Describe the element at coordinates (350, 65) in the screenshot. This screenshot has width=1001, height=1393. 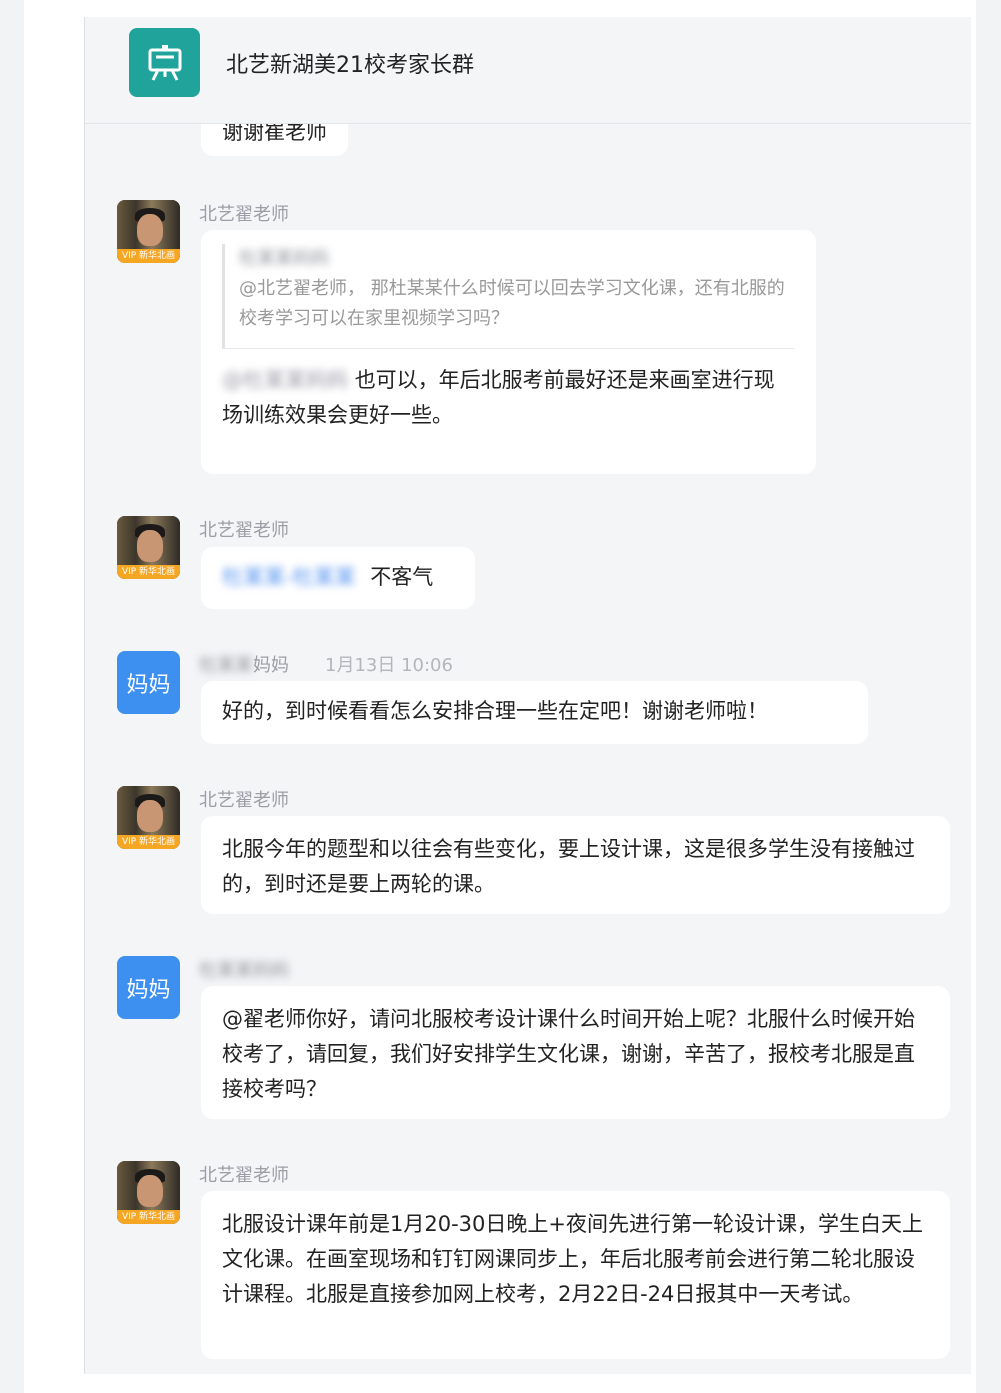
I see `group-title: 北艺新湖美21校考家长群` at that location.